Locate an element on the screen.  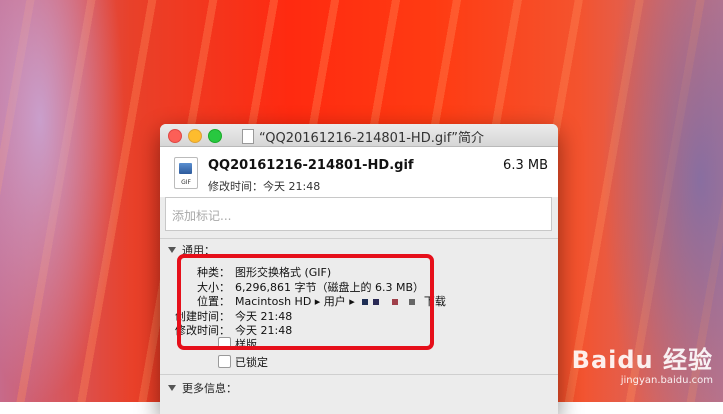
file-modified: 修改时间：今天 21:48 is located at coordinates (264, 186).